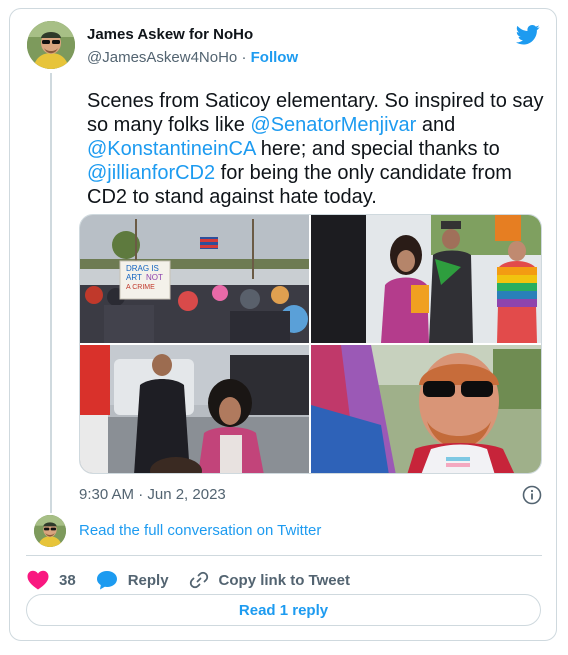  What do you see at coordinates (162, 57) in the screenshot?
I see `author-handle: @JamesAskew4NoHo` at bounding box center [162, 57].